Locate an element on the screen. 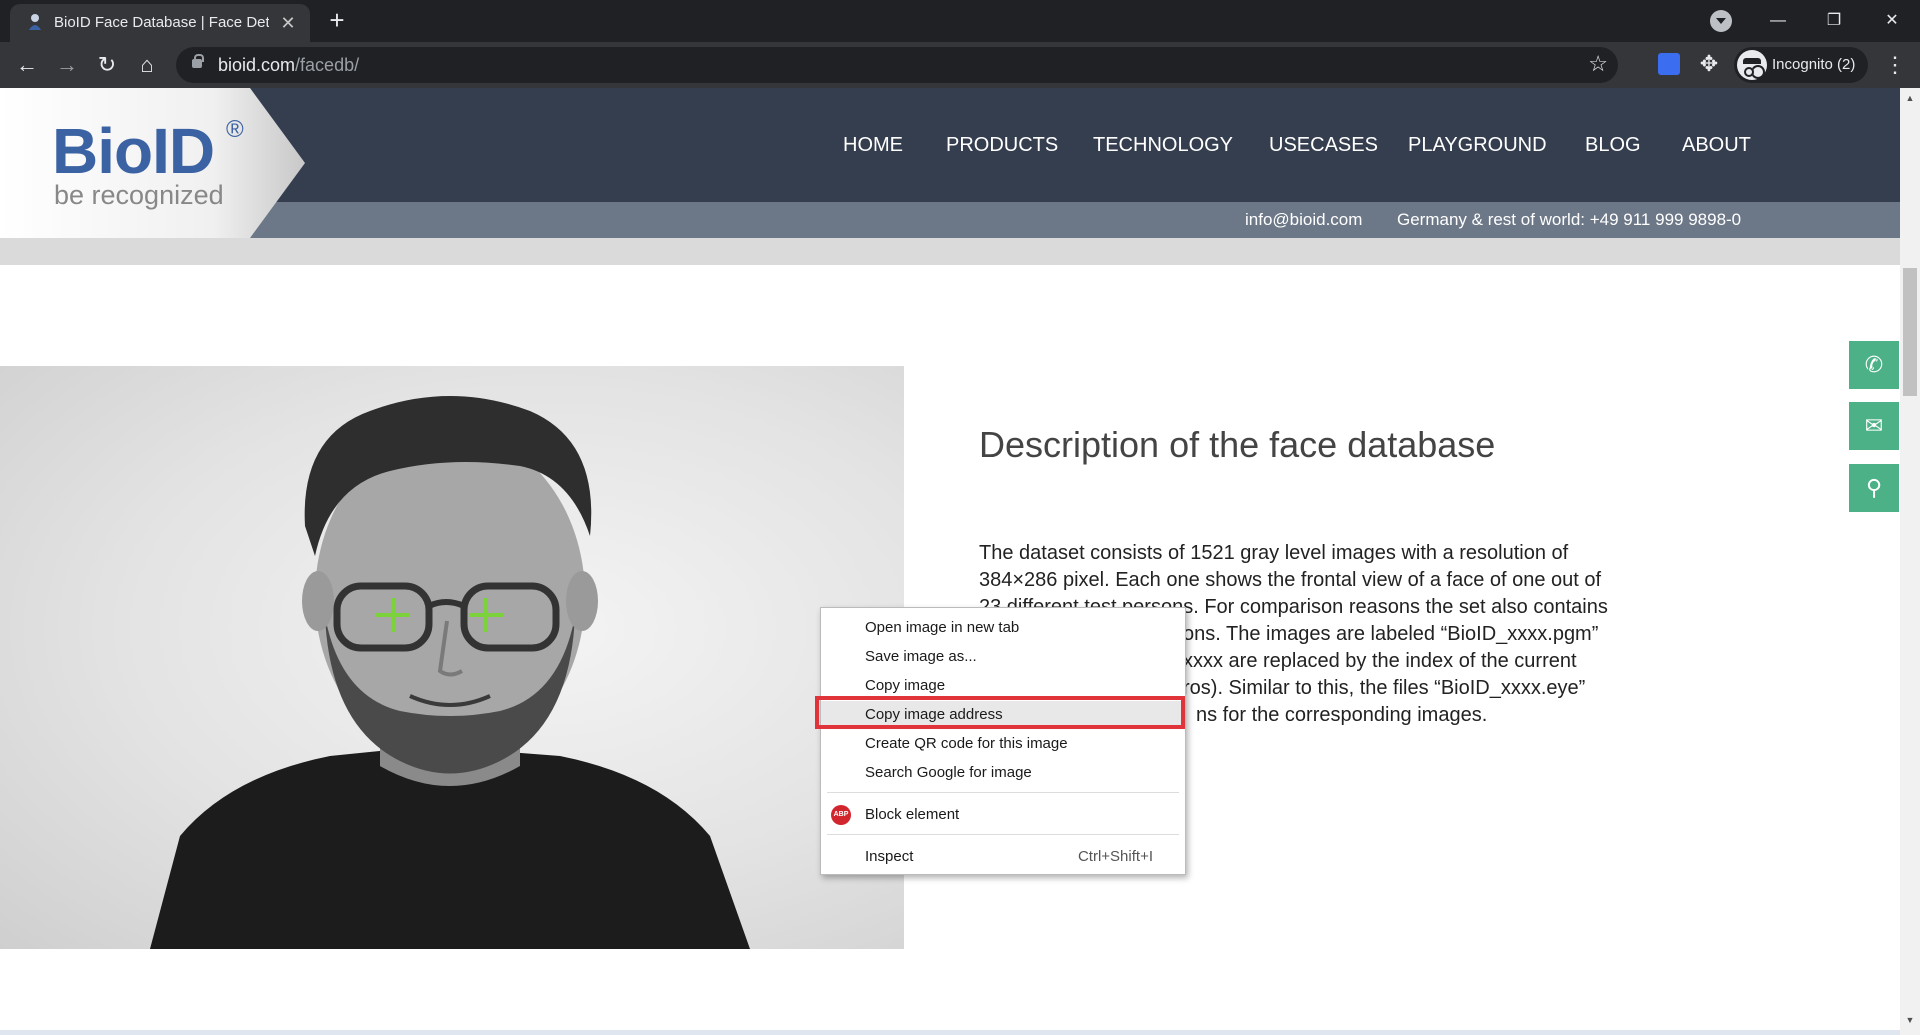 The width and height of the screenshot is (1920, 1035). phone-icon: ✆ is located at coordinates (1874, 364).